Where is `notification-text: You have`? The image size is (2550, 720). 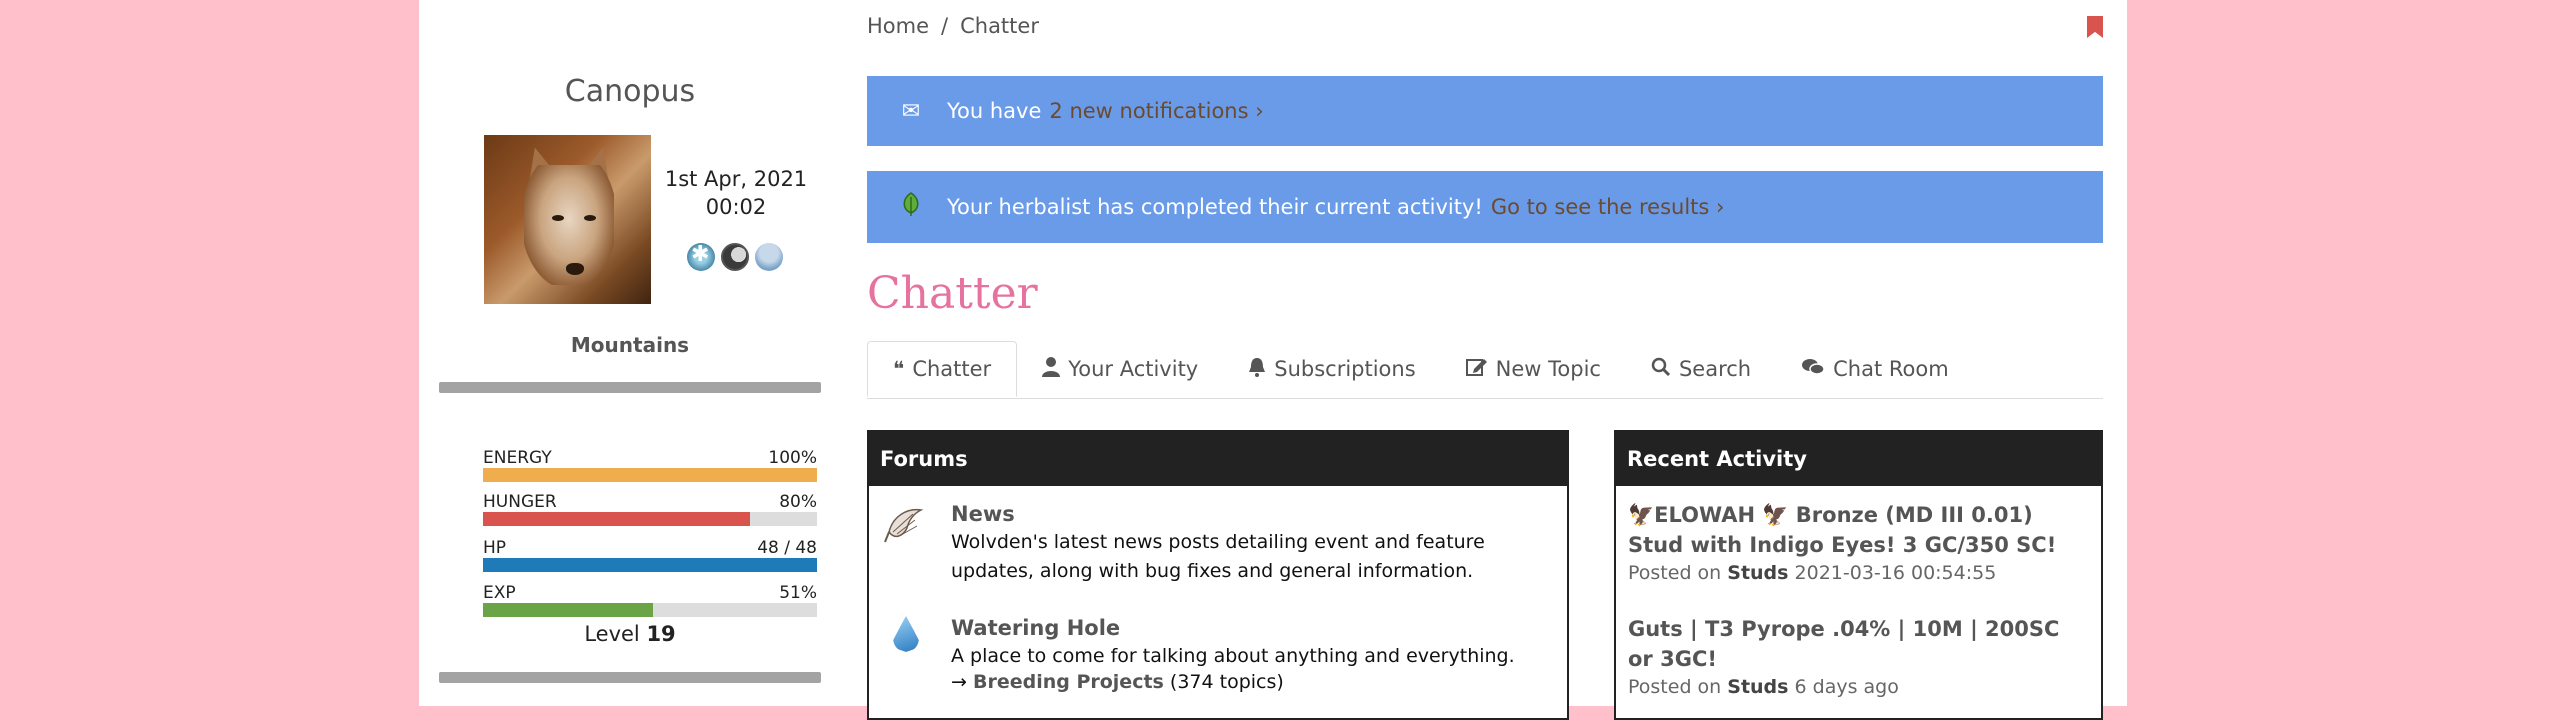
notification-text: You have is located at coordinates (994, 111).